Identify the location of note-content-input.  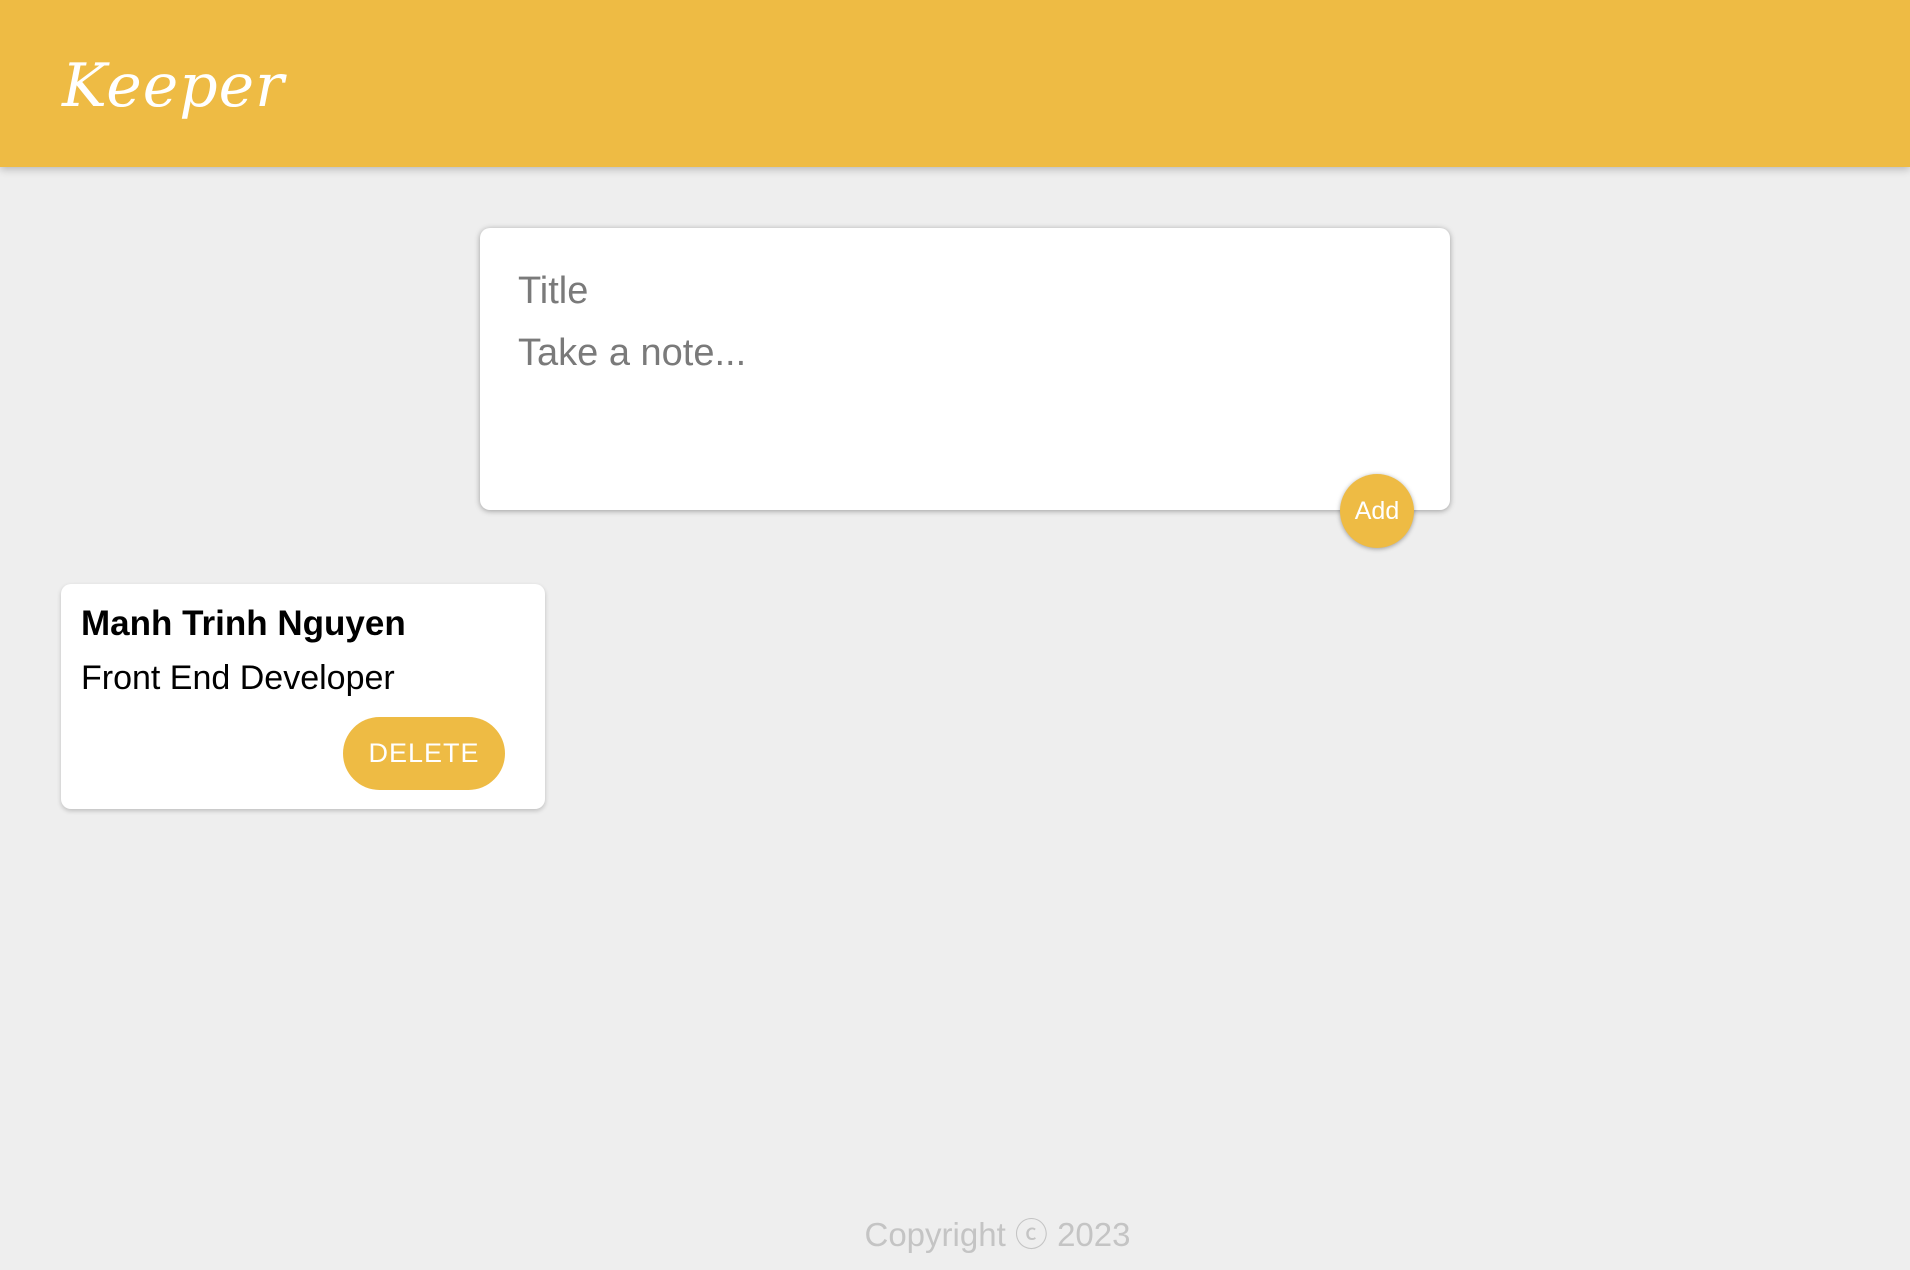
(958, 403).